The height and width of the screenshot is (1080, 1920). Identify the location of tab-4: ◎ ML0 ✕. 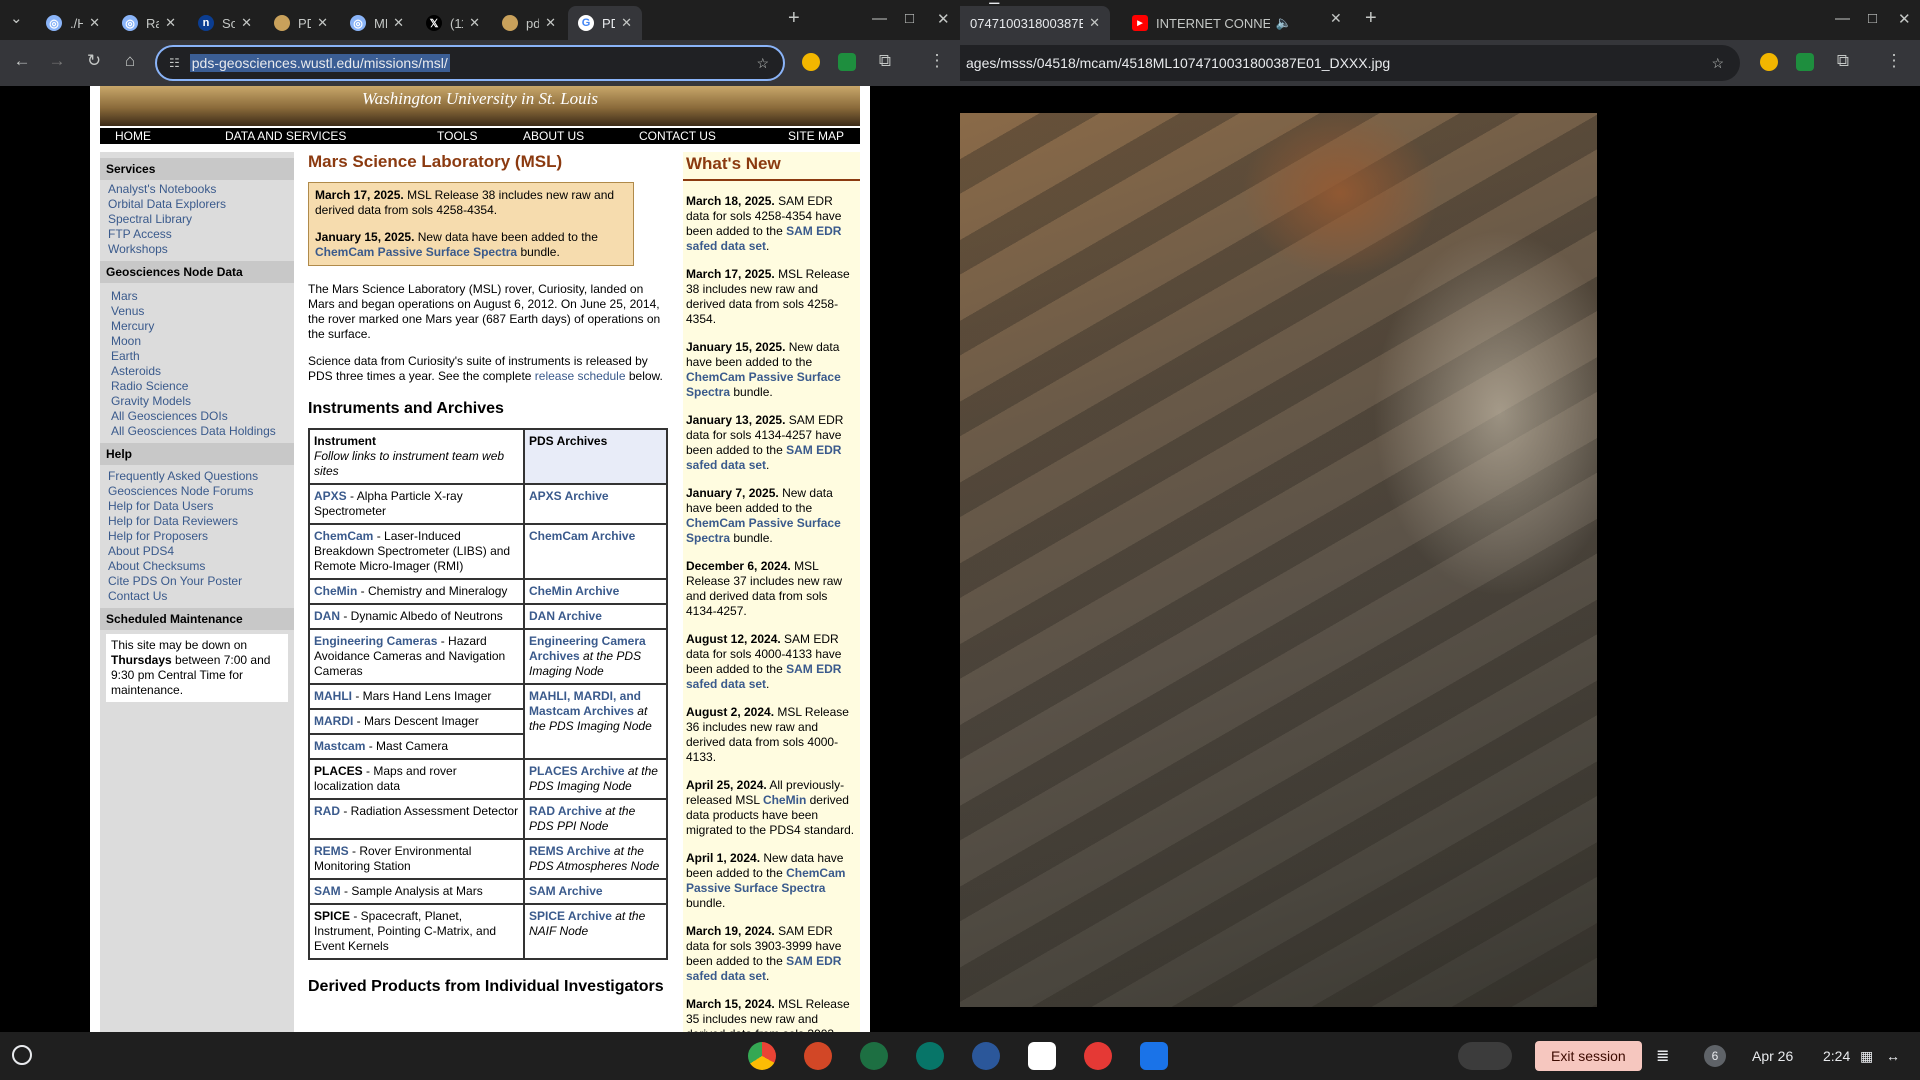
(377, 23).